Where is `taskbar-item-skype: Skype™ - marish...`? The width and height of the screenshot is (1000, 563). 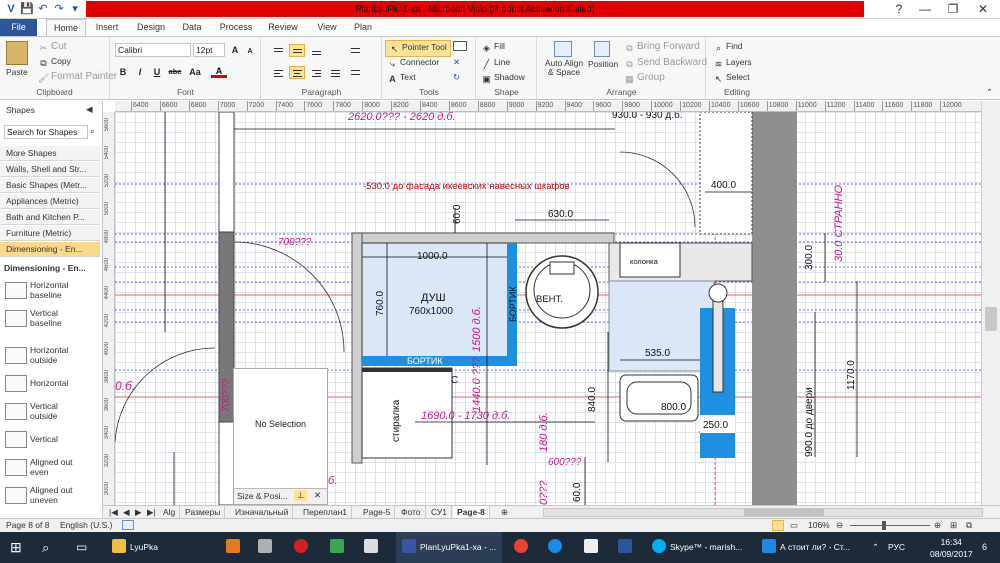 taskbar-item-skype: Skype™ - marish... is located at coordinates (706, 547).